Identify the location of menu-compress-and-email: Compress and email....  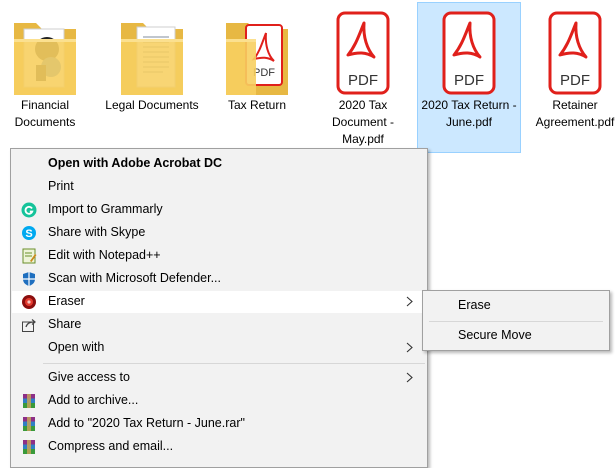
(219, 447).